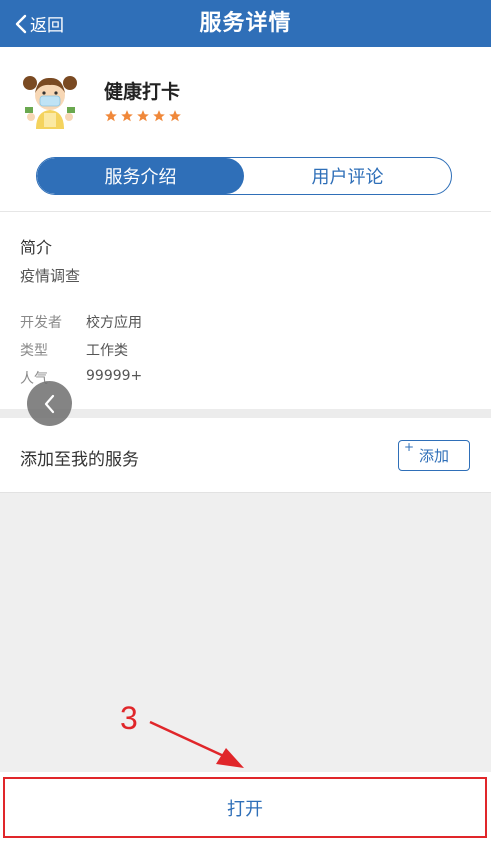 Image resolution: width=491 pixels, height=841 pixels. What do you see at coordinates (114, 376) in the screenshot?
I see `detail-value: 99999+` at bounding box center [114, 376].